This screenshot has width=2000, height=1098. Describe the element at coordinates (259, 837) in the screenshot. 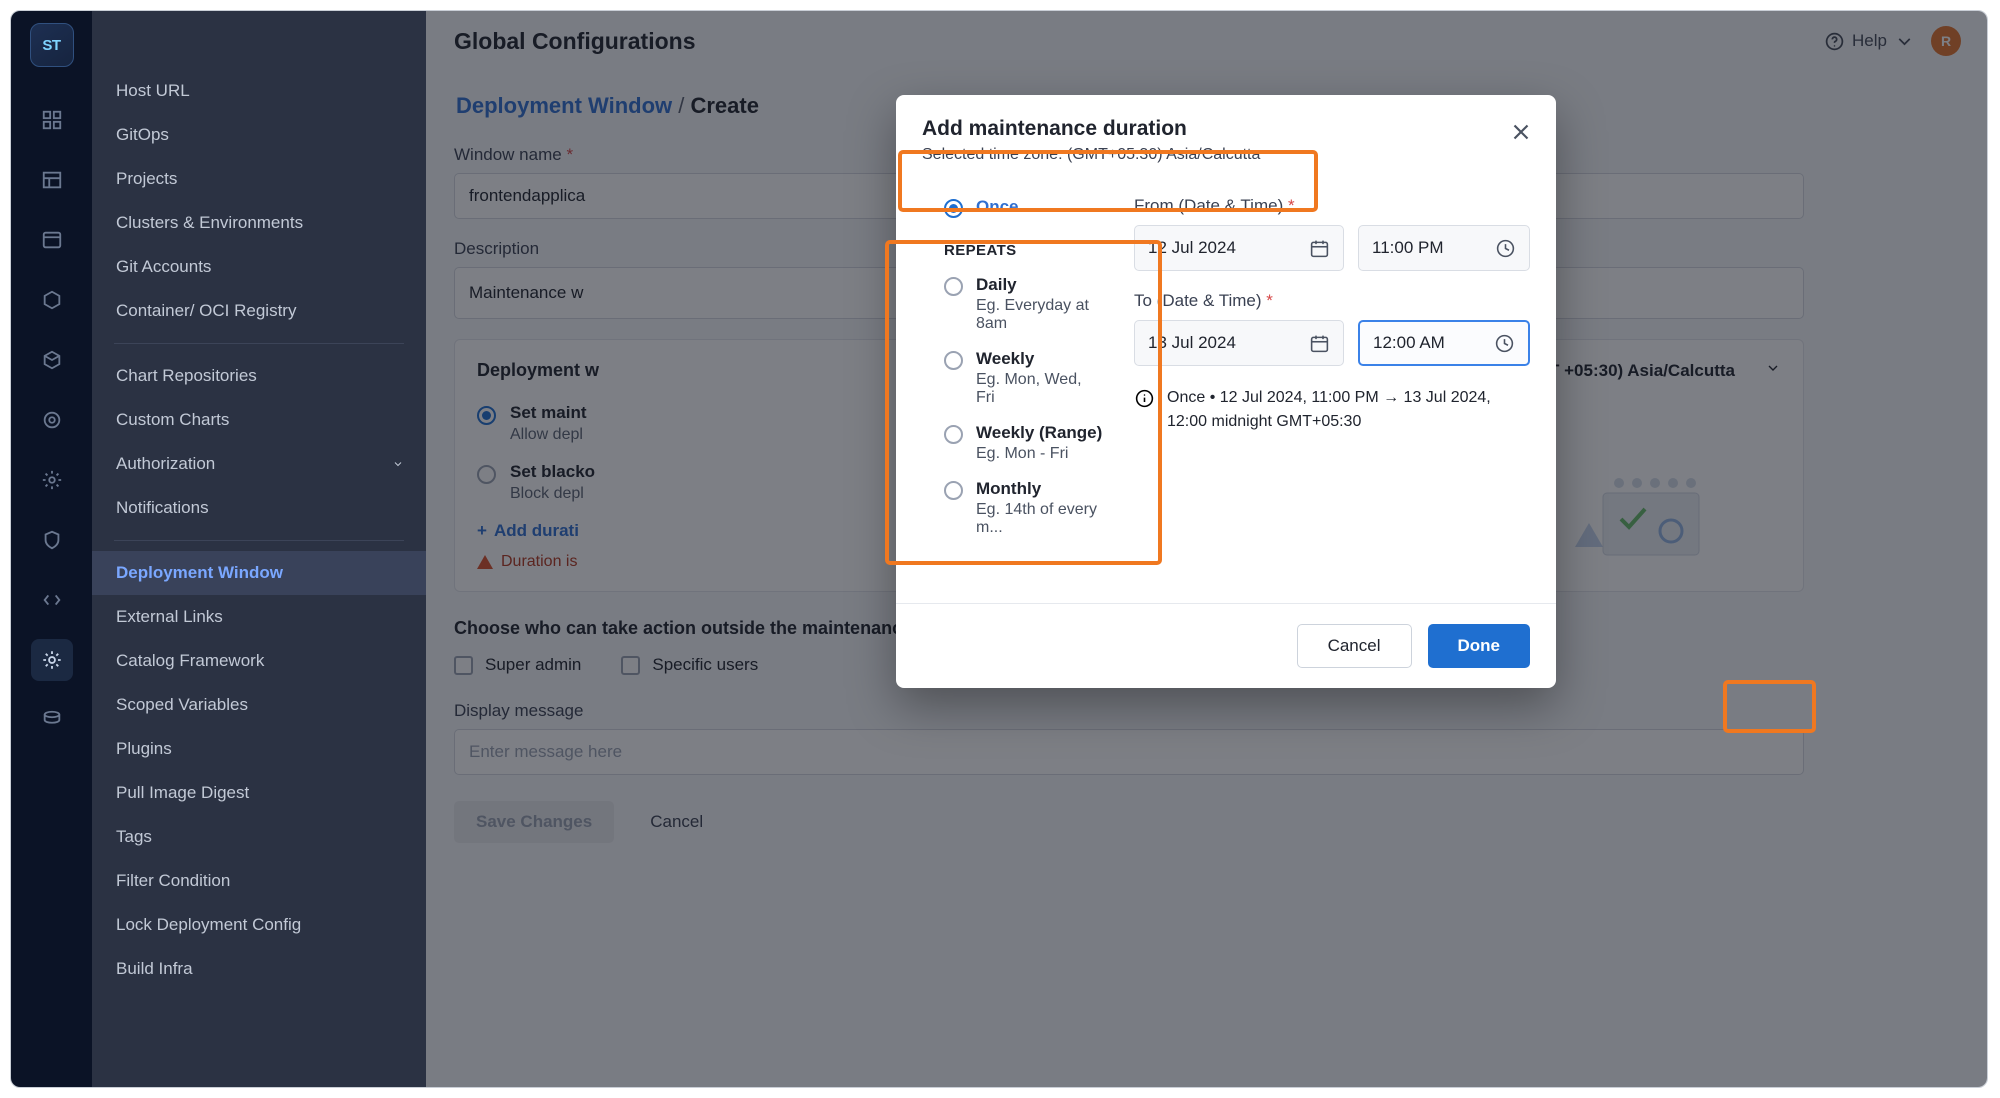

I see `sidebar-item-tags: Tags` at that location.